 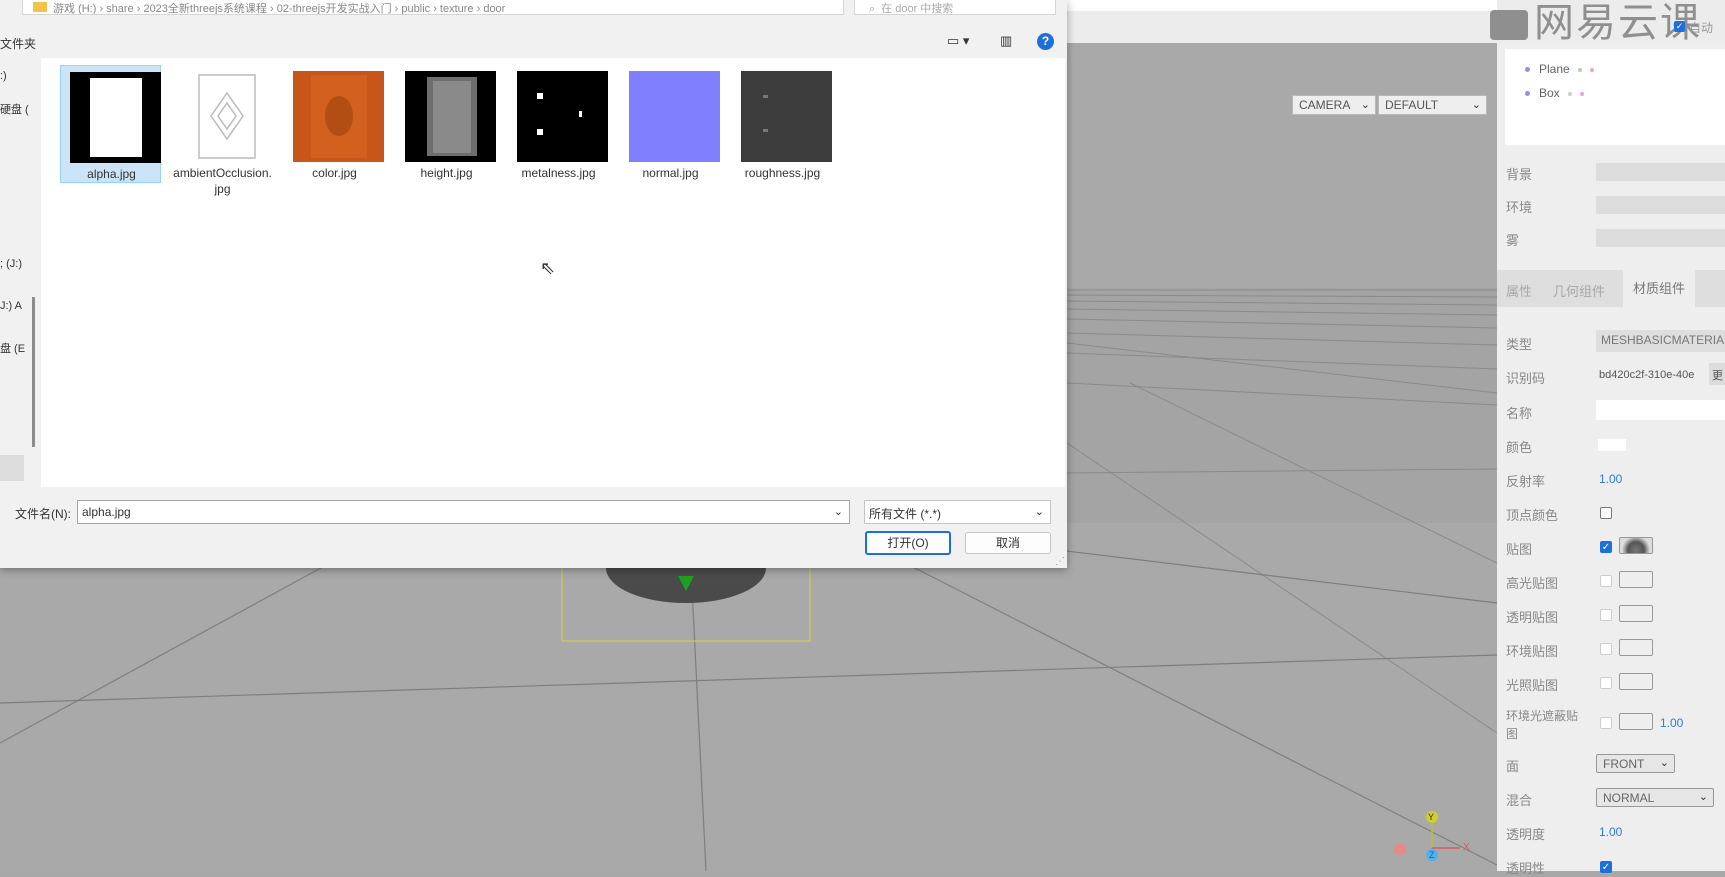 I want to click on search-icon: ⌕, so click(x=872, y=9).